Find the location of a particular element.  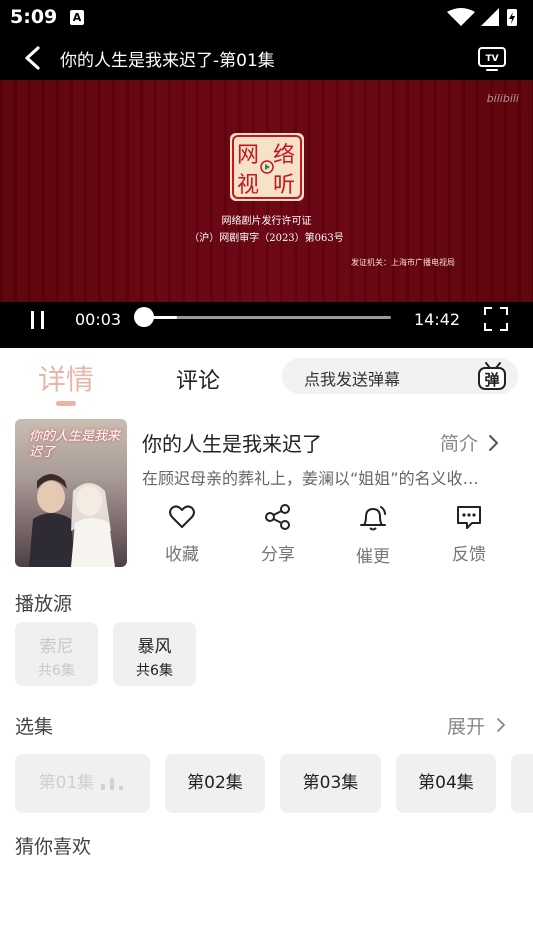

episode-label: 第03集 is located at coordinates (330, 783).